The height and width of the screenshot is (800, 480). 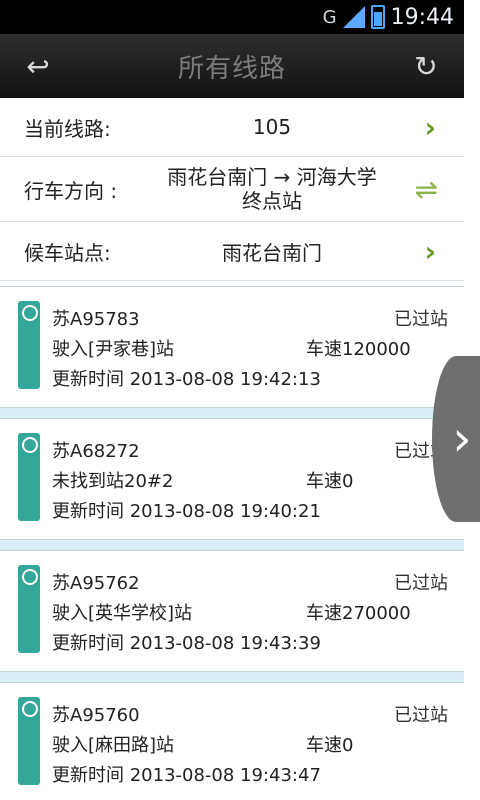 I want to click on network-type: G, so click(x=329, y=17).